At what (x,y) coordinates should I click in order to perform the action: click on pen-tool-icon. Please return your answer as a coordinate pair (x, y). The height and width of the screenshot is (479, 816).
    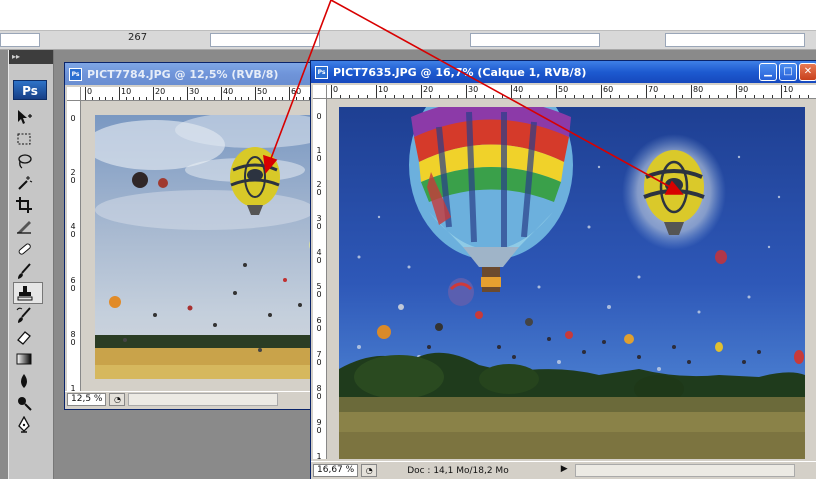
    Looking at the image, I should click on (31, 425).